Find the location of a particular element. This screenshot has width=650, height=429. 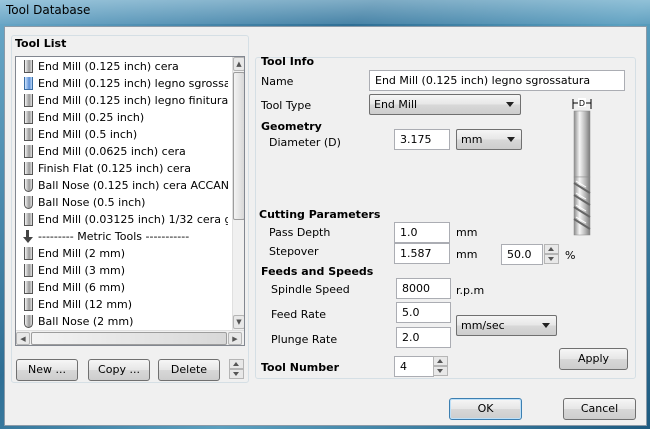

diagram-d-label: D is located at coordinates (582, 103).